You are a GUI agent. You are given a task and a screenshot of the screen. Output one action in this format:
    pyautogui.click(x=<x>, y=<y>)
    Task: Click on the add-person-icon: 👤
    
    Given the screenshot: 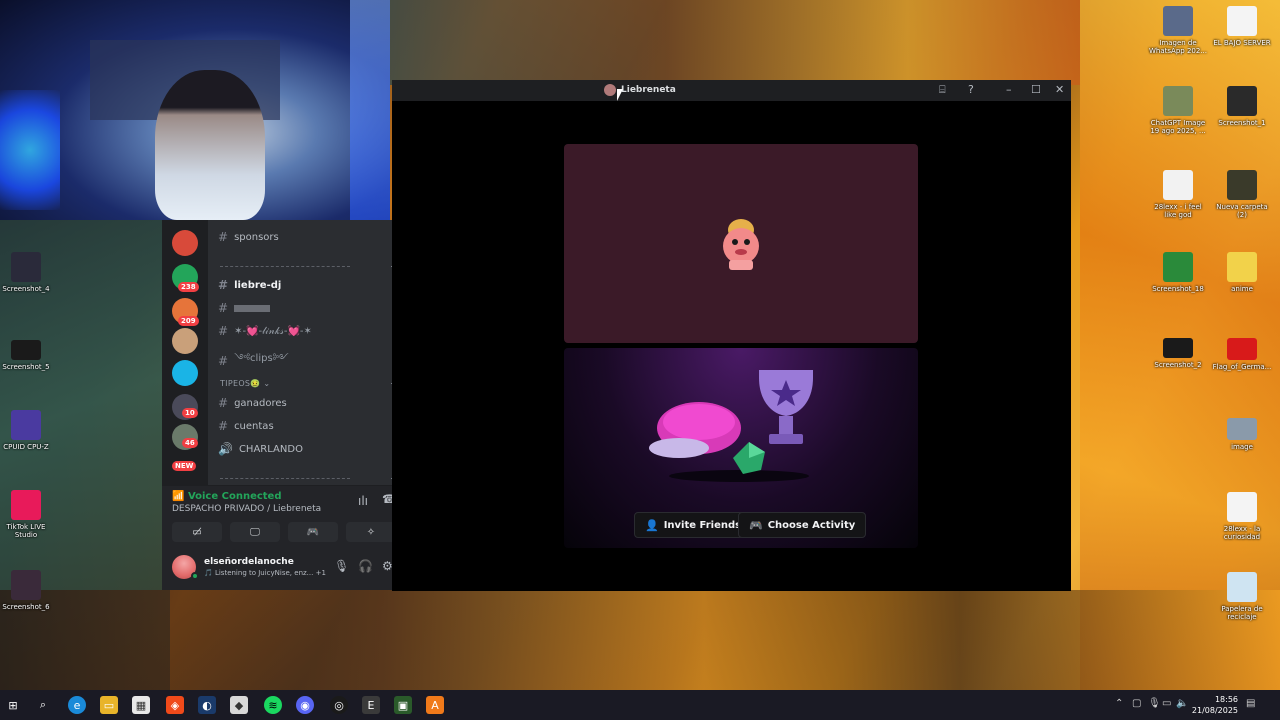 What is the action you would take?
    pyautogui.click(x=652, y=525)
    